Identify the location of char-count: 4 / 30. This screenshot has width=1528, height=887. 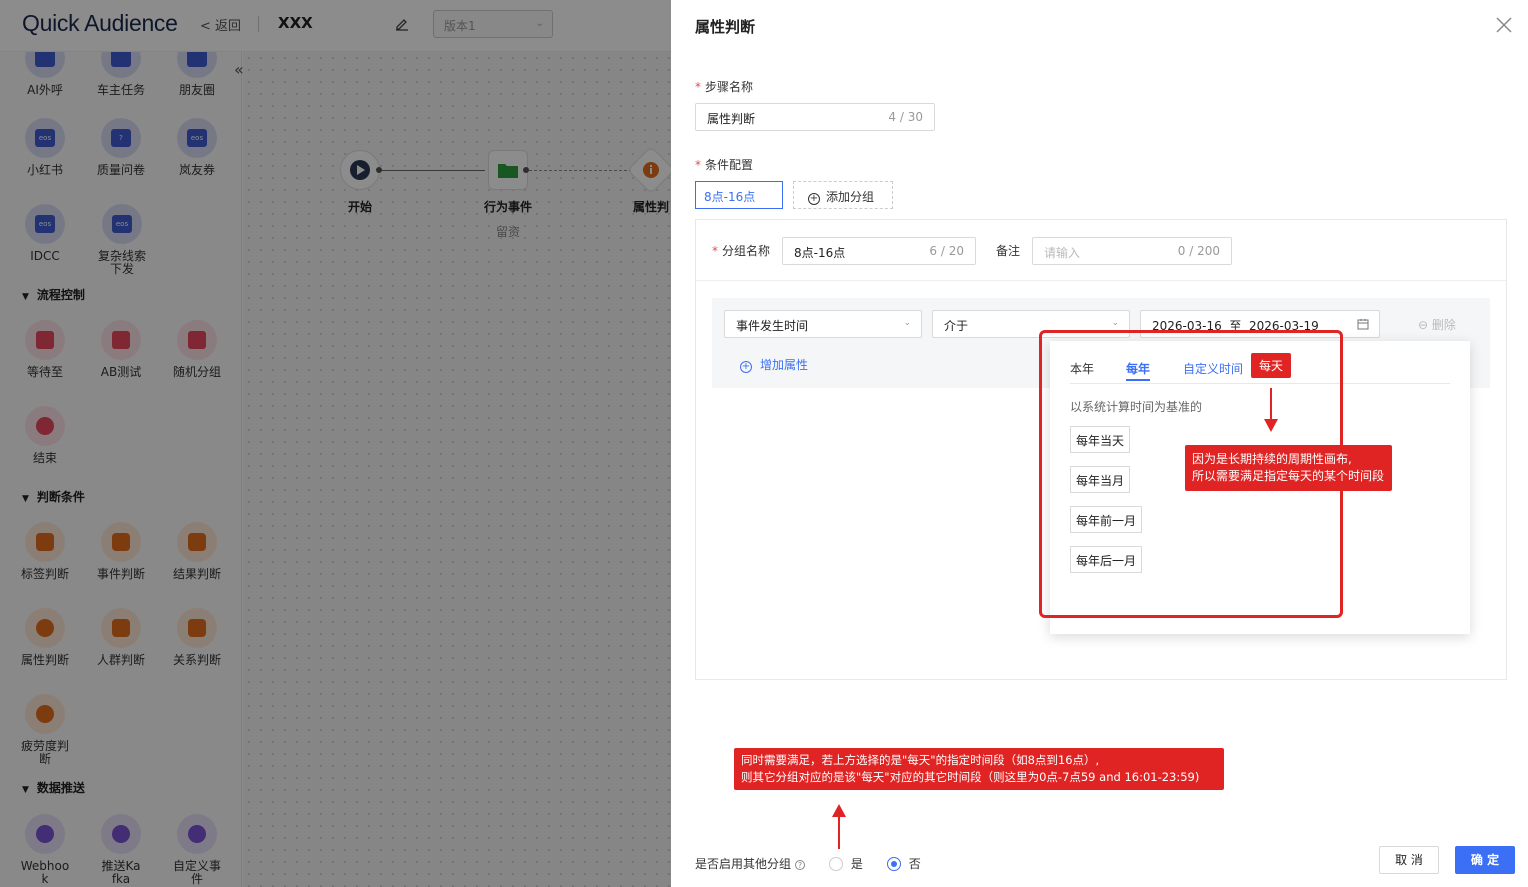
(905, 117).